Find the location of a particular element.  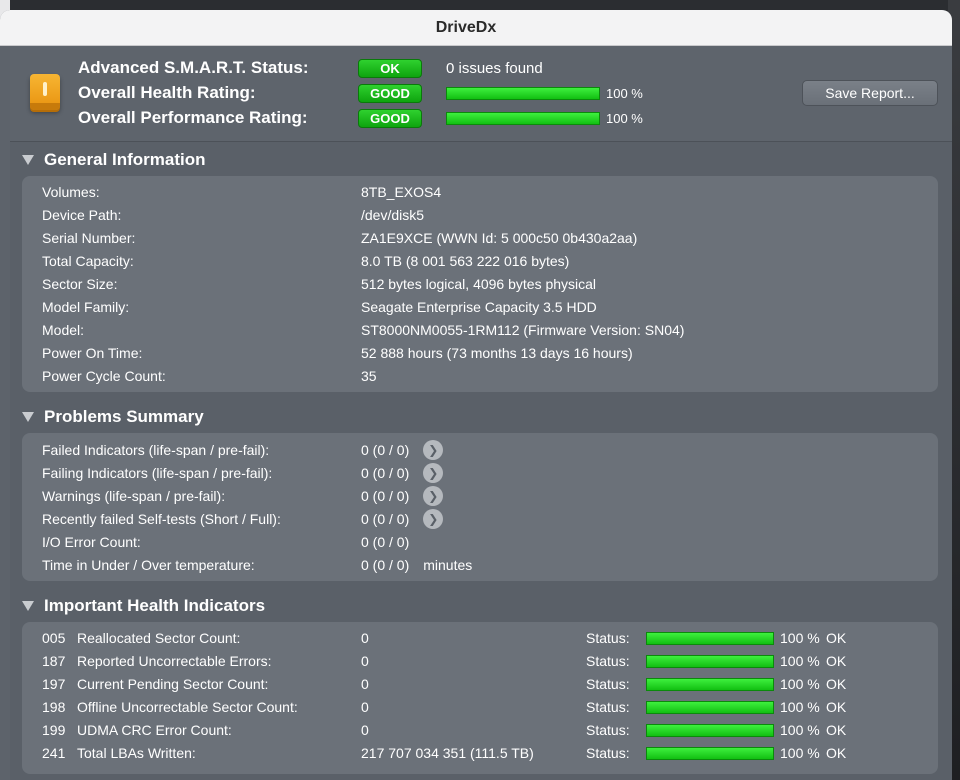

info-value: ST8000NM0055-1RM112 (Firmware Version is located at coordinates (523, 330).